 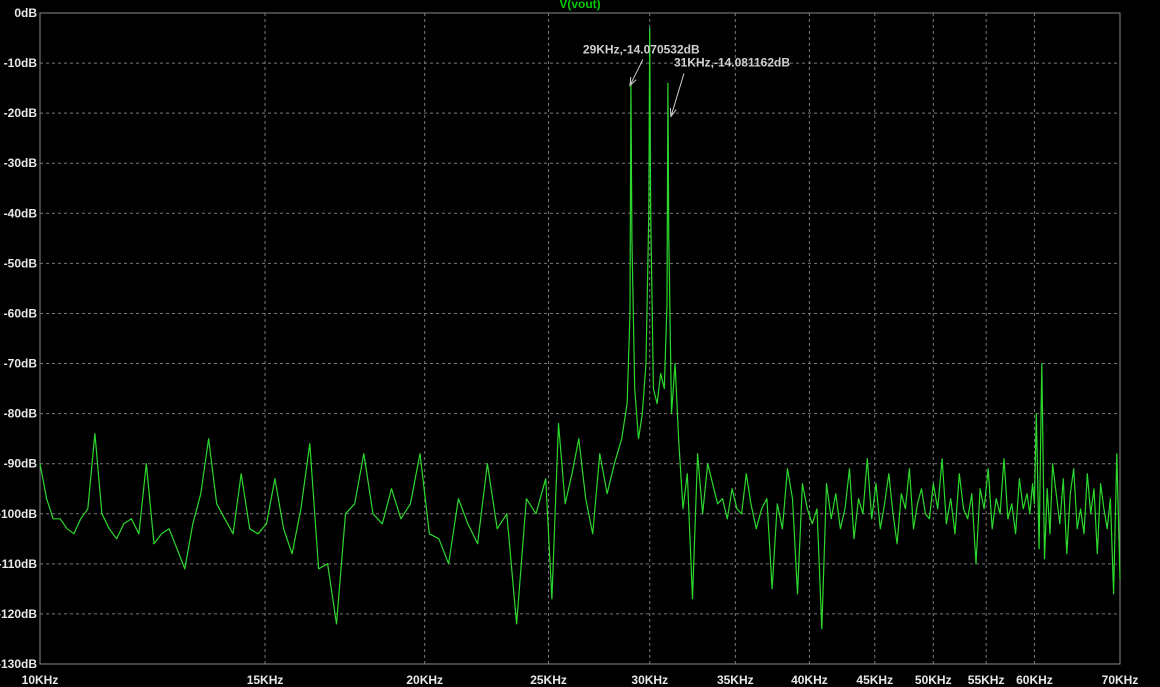 I want to click on y-tick-label: -20dB, so click(x=21, y=113).